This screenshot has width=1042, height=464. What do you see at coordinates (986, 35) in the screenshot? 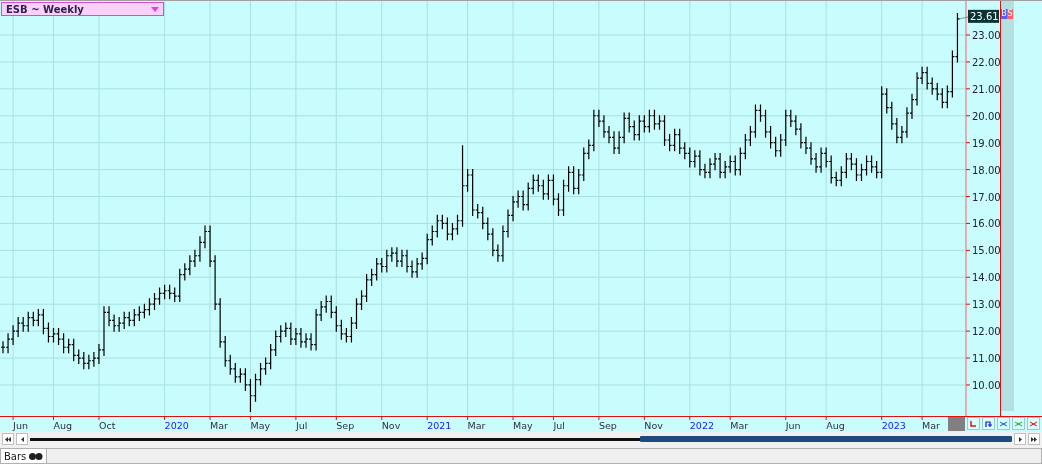
I see `price-axis-label: 23.00` at bounding box center [986, 35].